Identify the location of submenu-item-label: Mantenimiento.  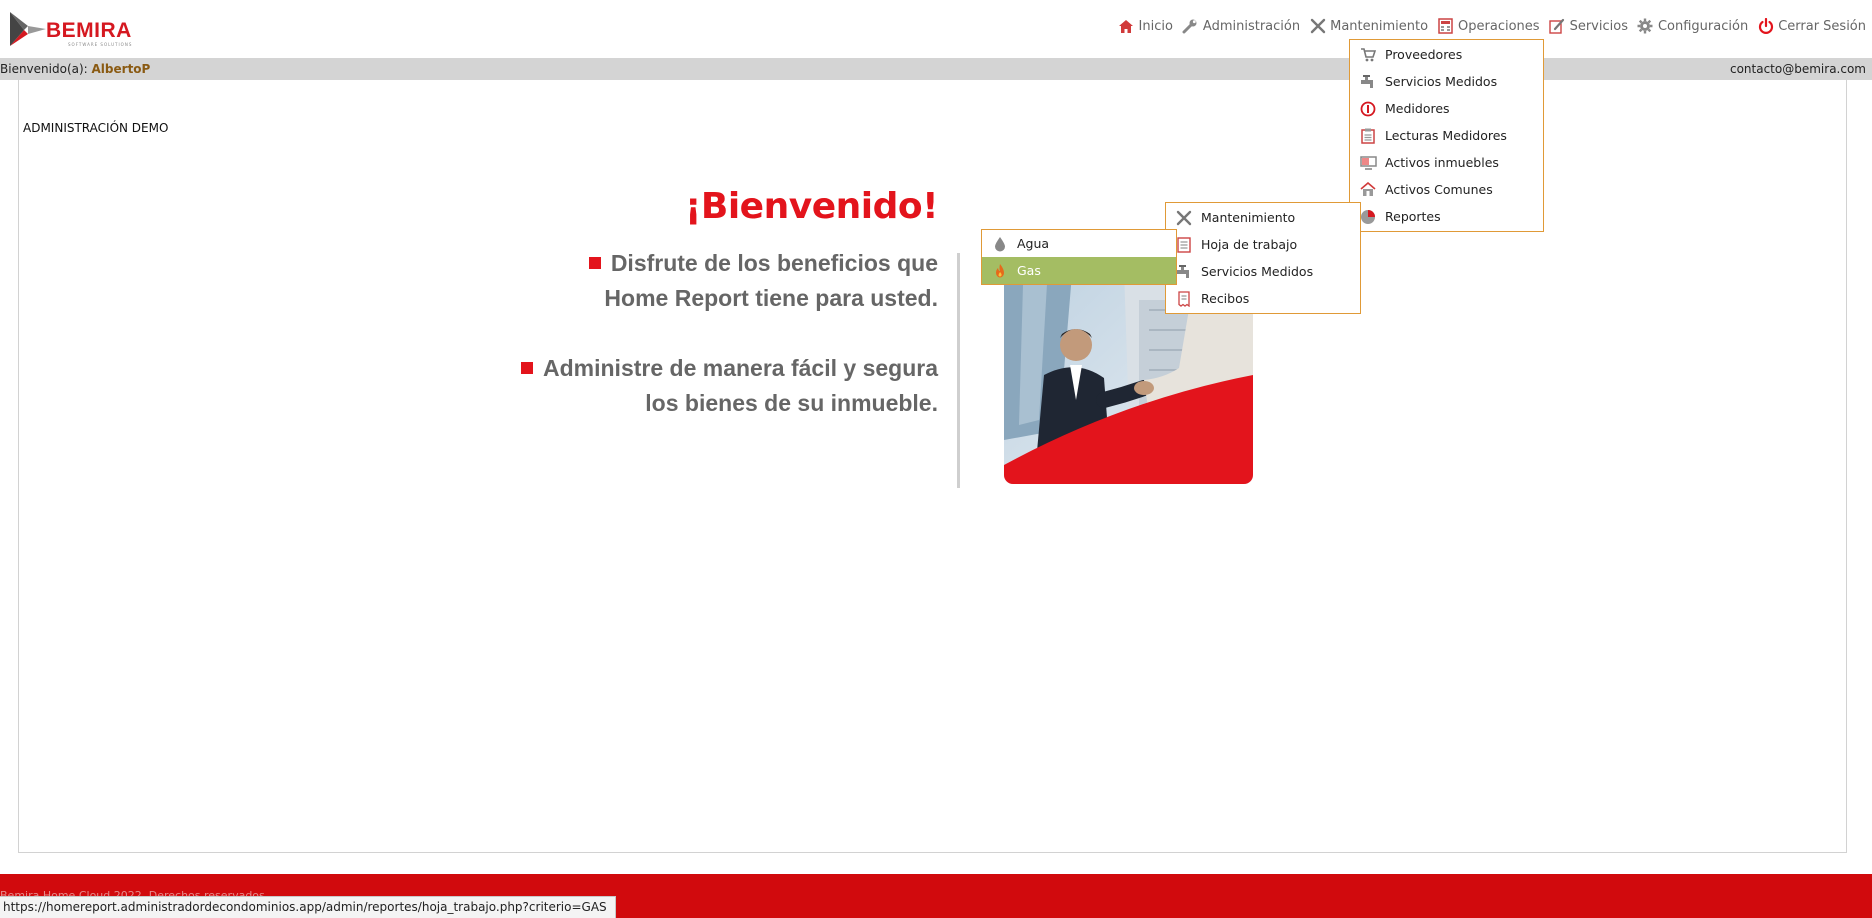
(1248, 217).